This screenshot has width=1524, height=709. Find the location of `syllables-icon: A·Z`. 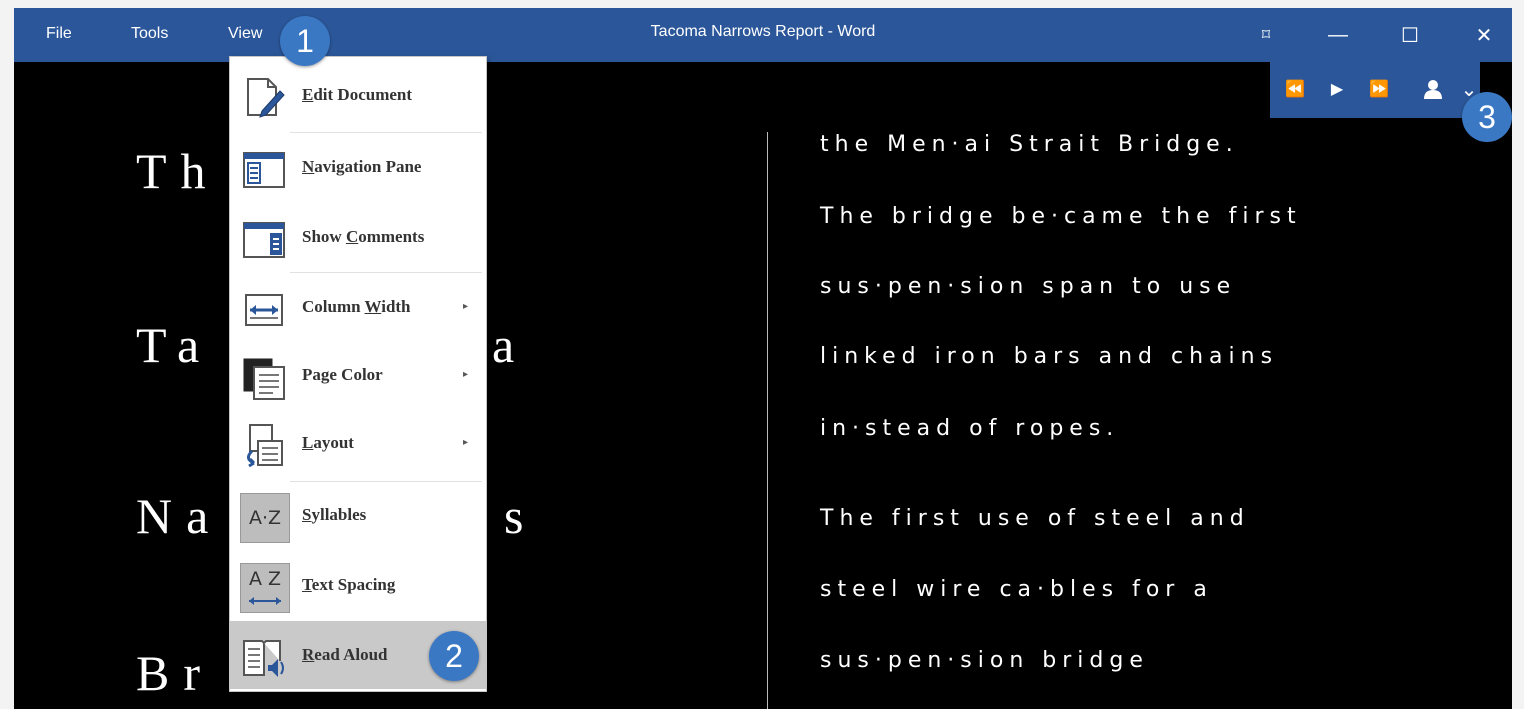

syllables-icon: A·Z is located at coordinates (265, 518).